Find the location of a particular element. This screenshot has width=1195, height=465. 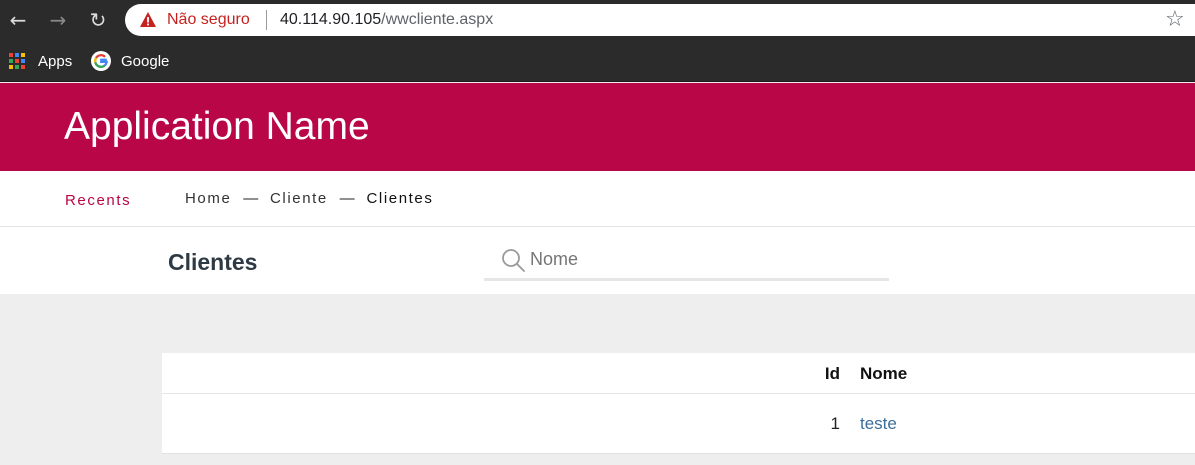

navigation-bar: Recents Home — Cliente — Clientes is located at coordinates (597, 199).